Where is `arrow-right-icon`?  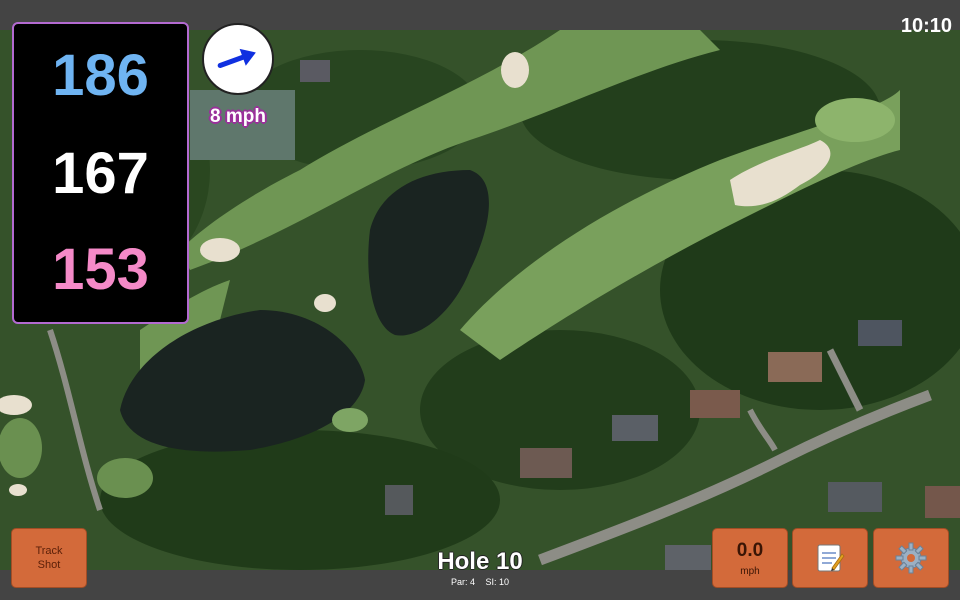
arrow-right-icon is located at coordinates (236, 58).